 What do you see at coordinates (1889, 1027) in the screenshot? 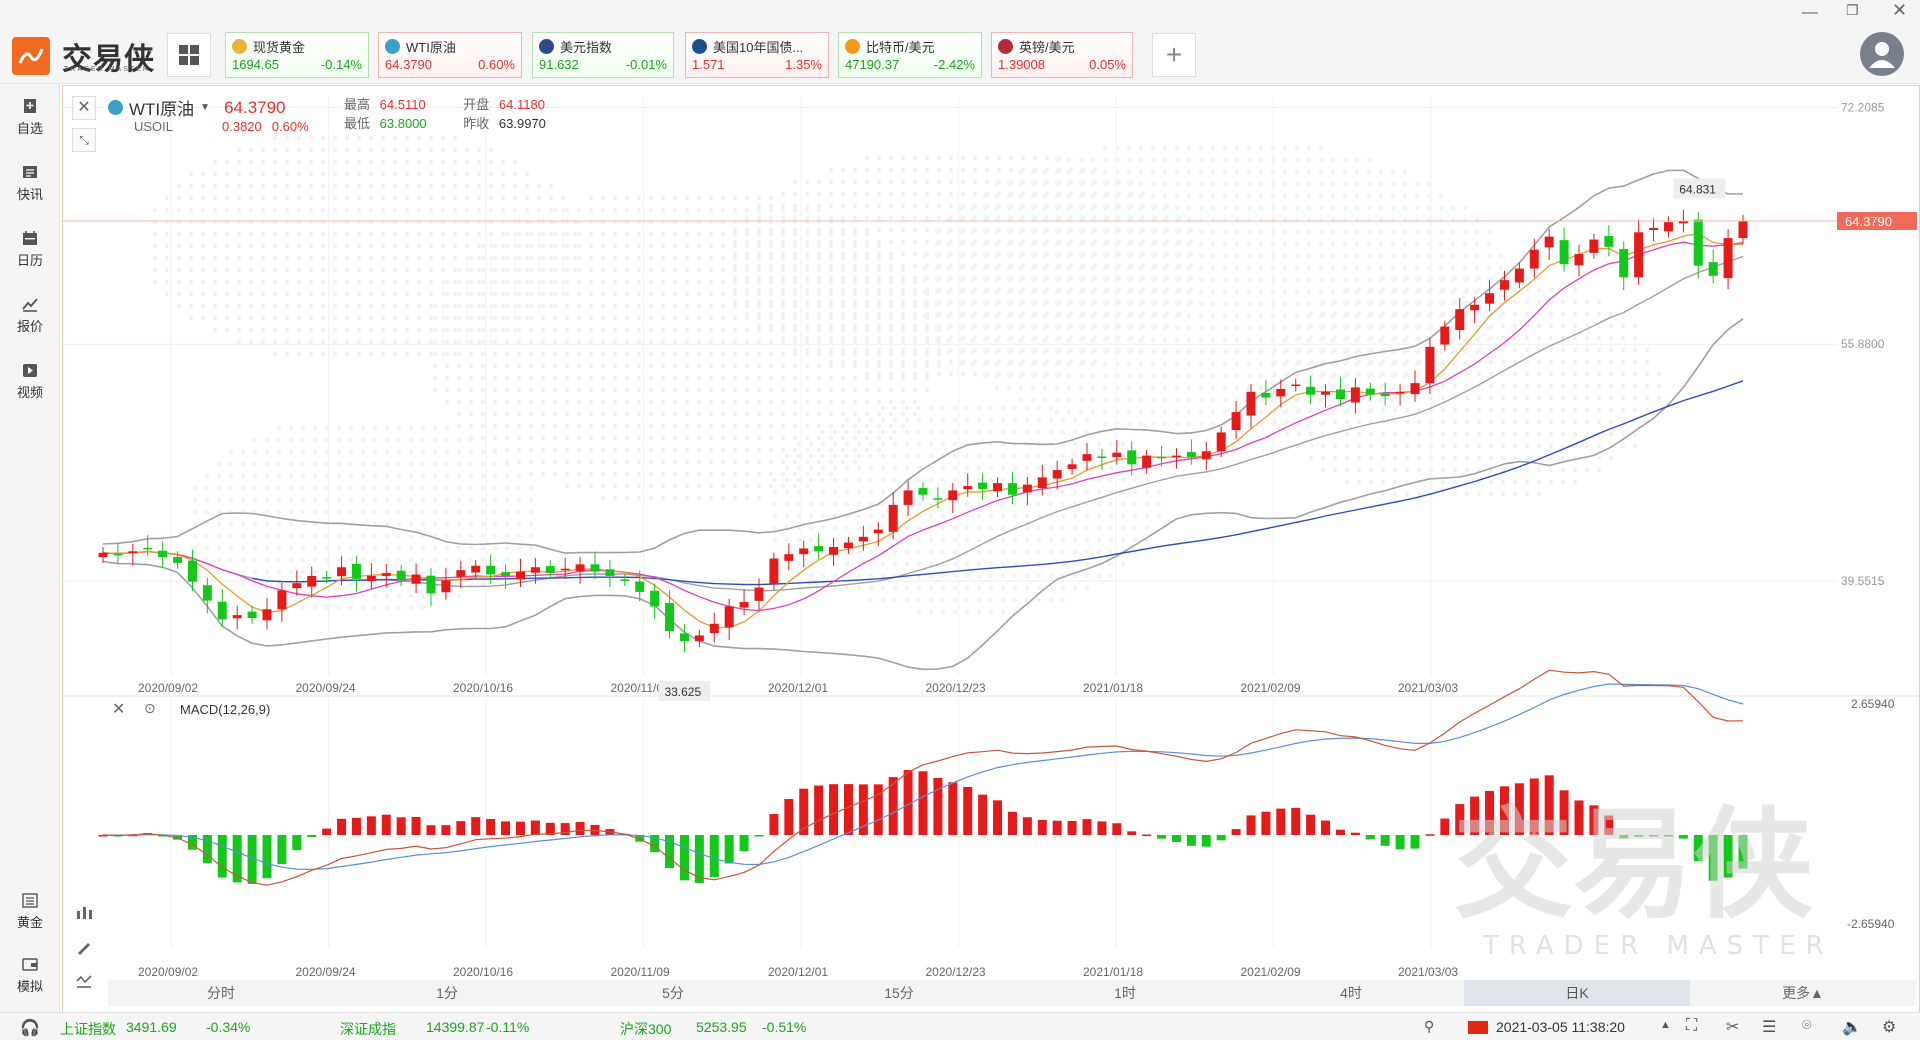
I see `settings-icon: ⚙` at bounding box center [1889, 1027].